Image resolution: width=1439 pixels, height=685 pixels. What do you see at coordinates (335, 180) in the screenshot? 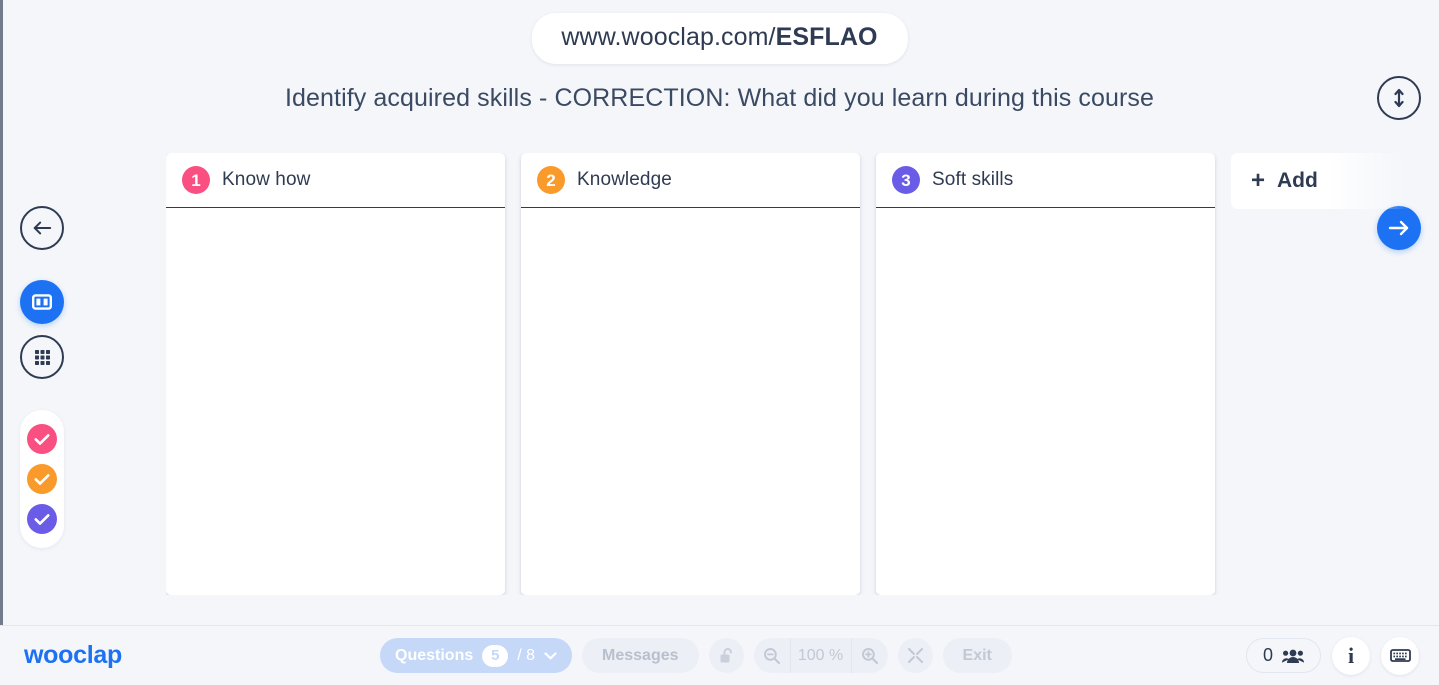
I see `column-header: 1 Know how` at bounding box center [335, 180].